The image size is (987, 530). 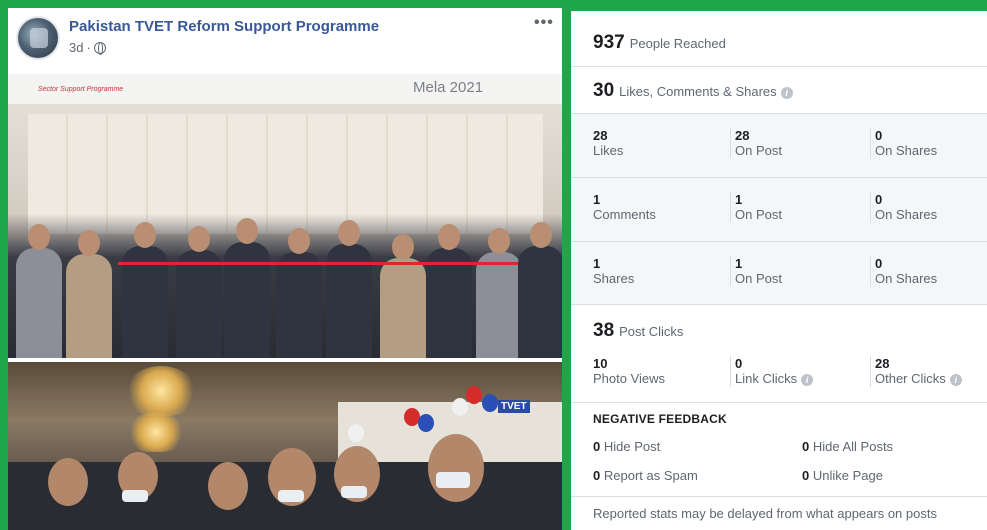 I want to click on hide-post-stat: 0 Hide Post, so click(x=626, y=446).